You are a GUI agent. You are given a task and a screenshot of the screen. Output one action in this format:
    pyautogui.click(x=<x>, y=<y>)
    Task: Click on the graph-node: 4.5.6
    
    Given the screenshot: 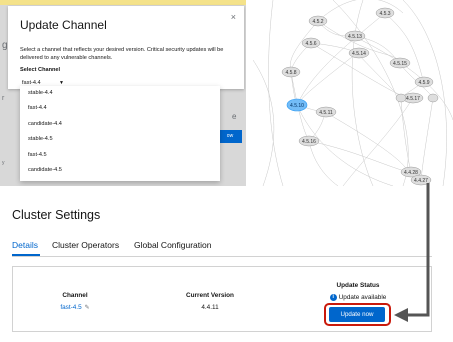 What is the action you would take?
    pyautogui.click(x=311, y=43)
    